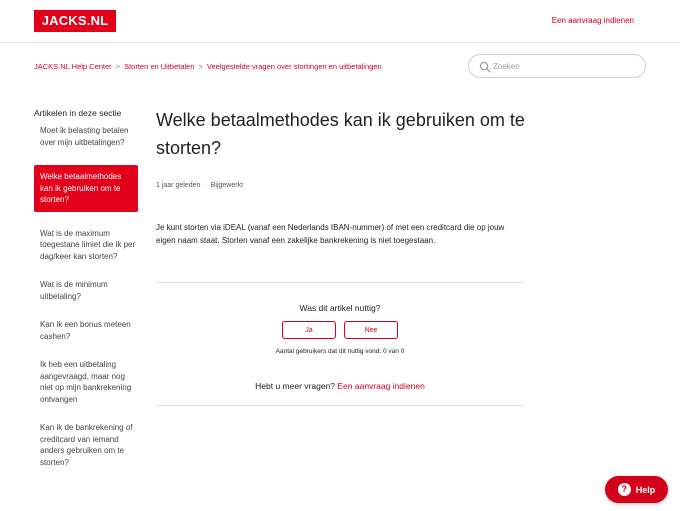 The height and width of the screenshot is (511, 680). Describe the element at coordinates (565, 66) in the screenshot. I see `search-input` at that location.